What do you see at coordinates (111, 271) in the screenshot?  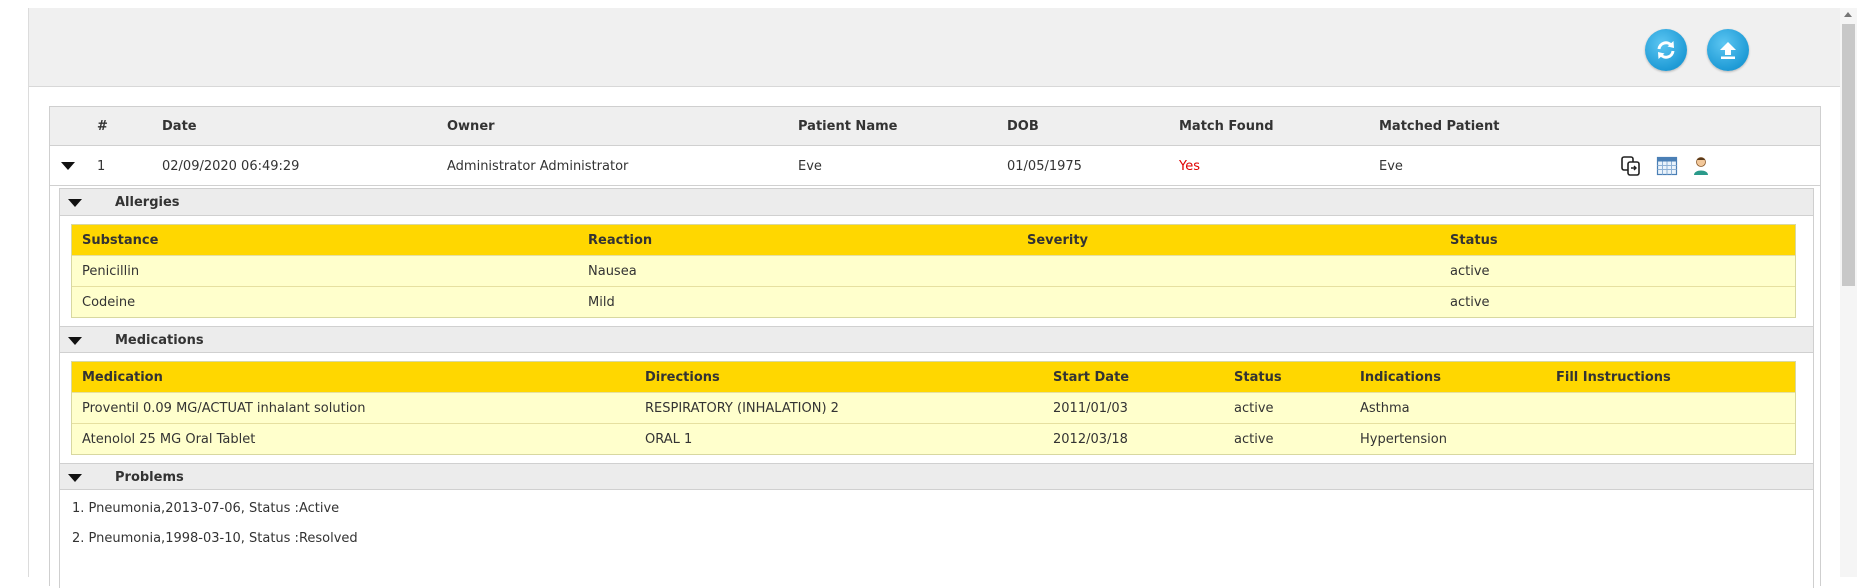 I see `allergy-substance: Penicillin` at bounding box center [111, 271].